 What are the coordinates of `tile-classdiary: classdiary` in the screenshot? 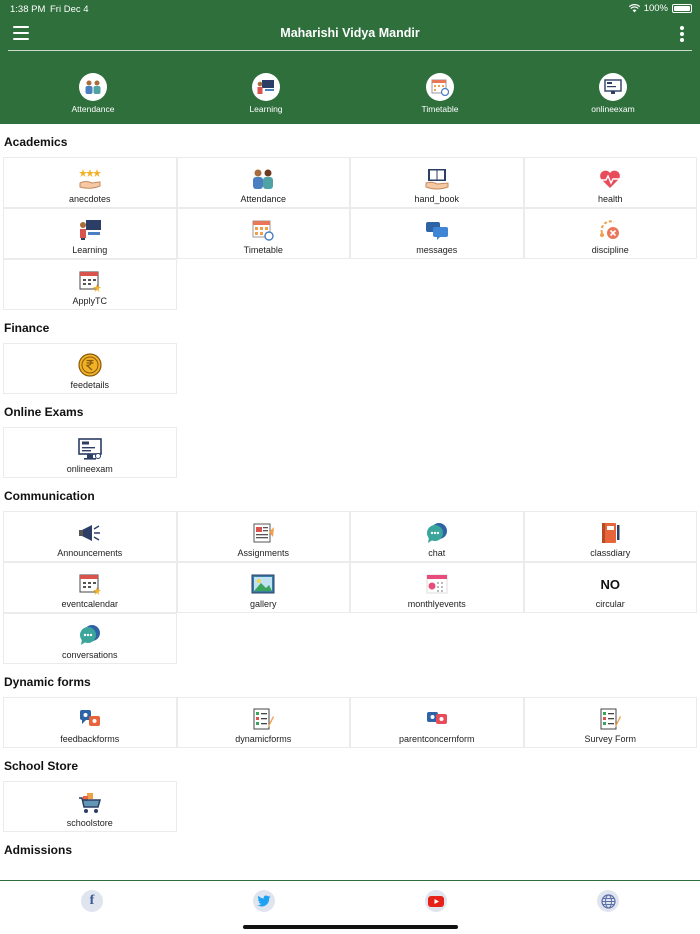 It's located at (610, 536).